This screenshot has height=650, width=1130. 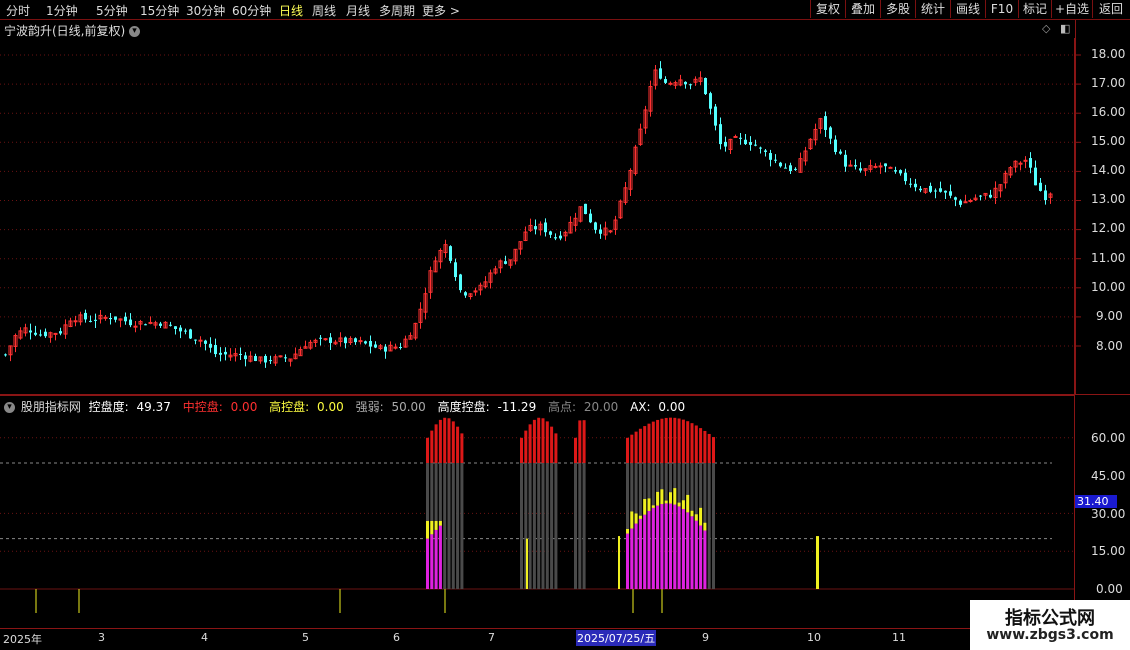 What do you see at coordinates (705, 637) in the screenshot?
I see `x-axis-label: 9` at bounding box center [705, 637].